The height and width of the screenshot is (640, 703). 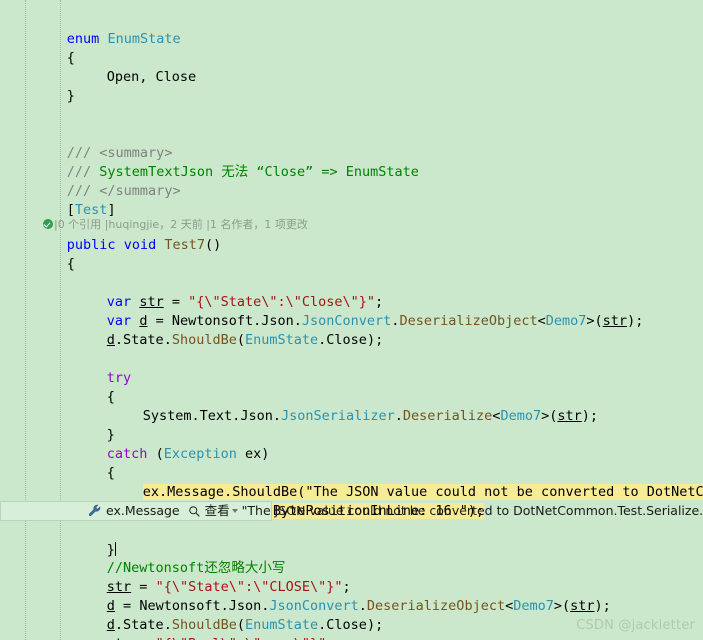 What do you see at coordinates (351, 330) in the screenshot?
I see `code-line-assert-close: d.State.ShouldBe(EnumState.Close);` at bounding box center [351, 330].